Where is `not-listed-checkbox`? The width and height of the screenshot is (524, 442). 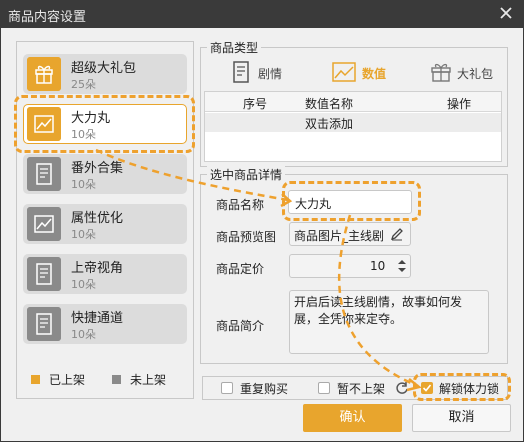 not-listed-checkbox is located at coordinates (324, 388).